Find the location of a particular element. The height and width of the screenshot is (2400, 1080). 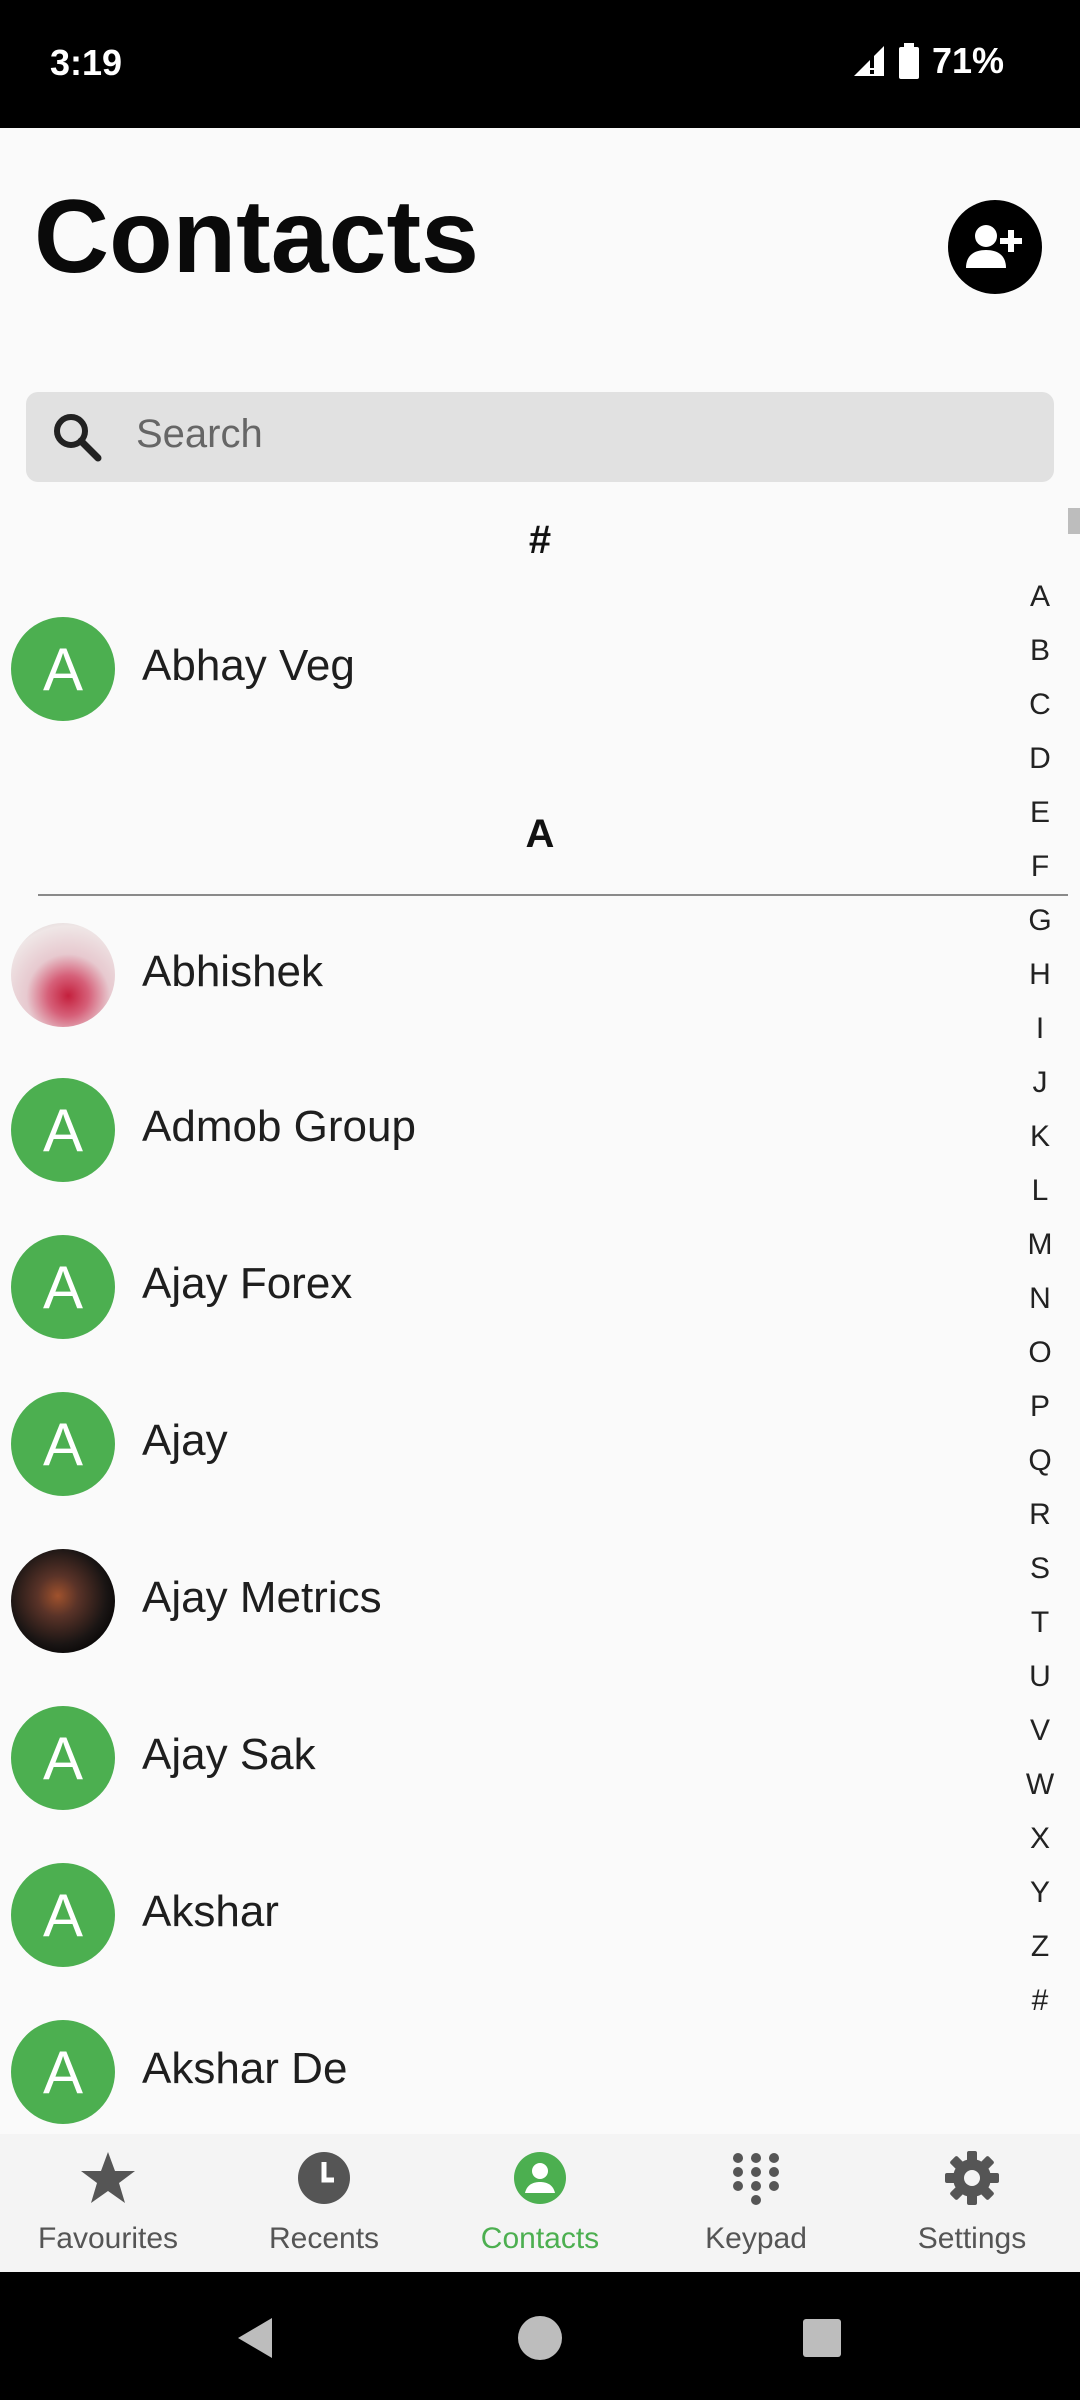

index-letter: U is located at coordinates (1040, 1677).